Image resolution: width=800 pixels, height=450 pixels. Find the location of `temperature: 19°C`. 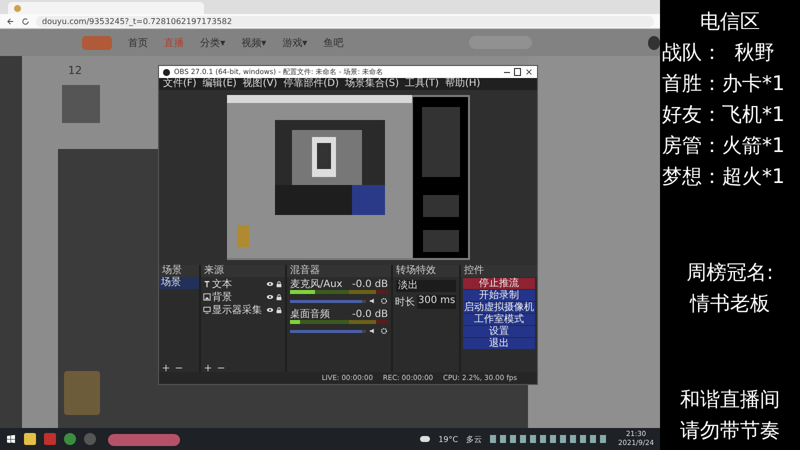

temperature: 19°C is located at coordinates (448, 439).